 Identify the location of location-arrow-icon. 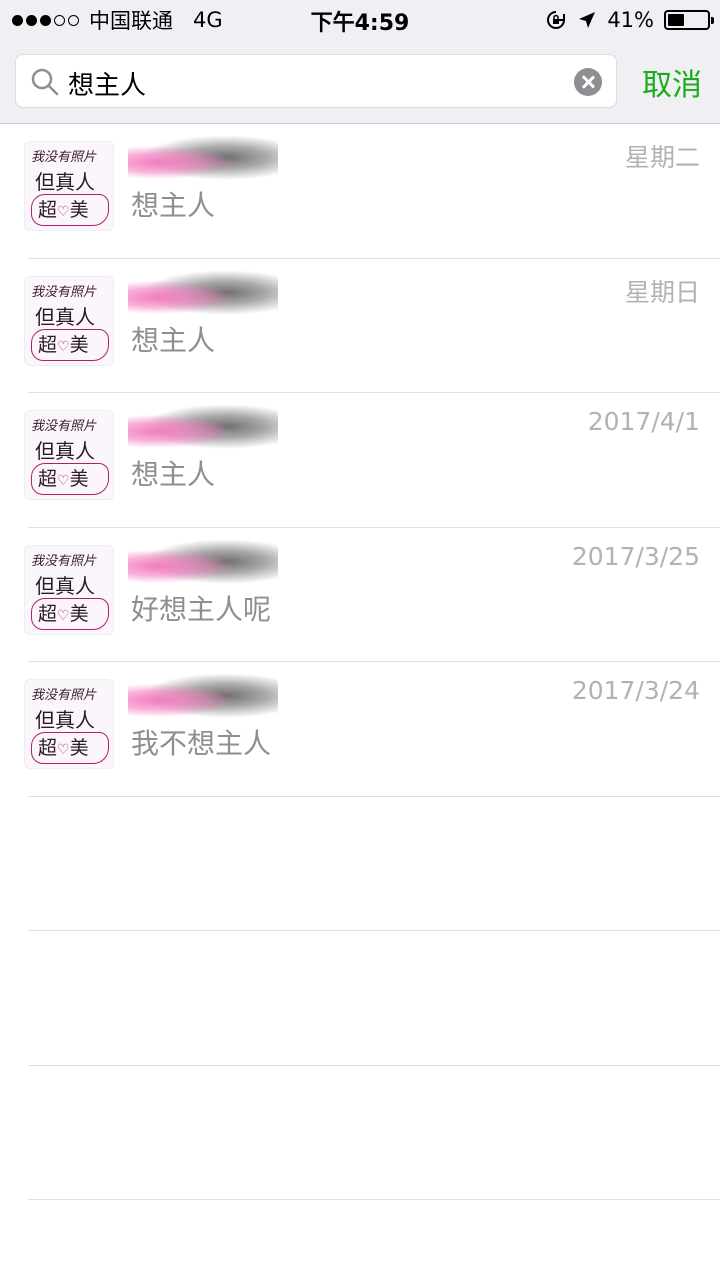
(587, 20).